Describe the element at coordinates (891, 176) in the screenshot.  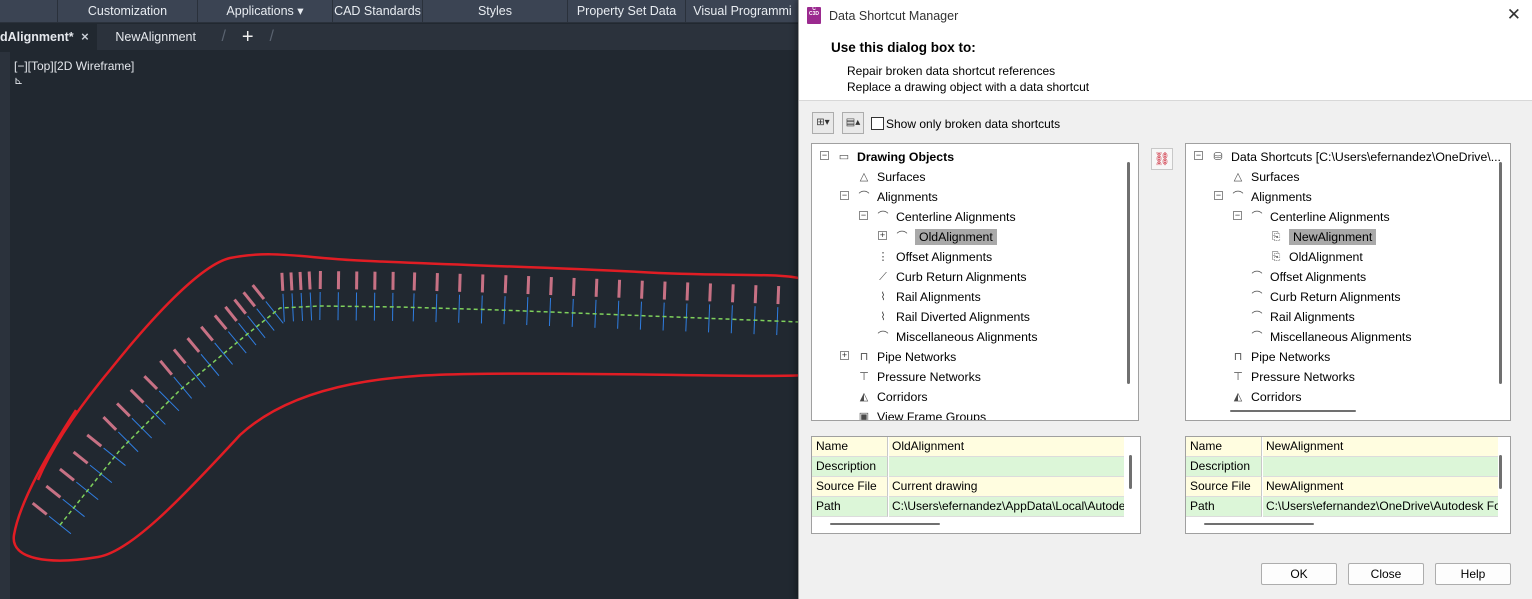
I see `left-tree-item: △ Surfaces` at that location.